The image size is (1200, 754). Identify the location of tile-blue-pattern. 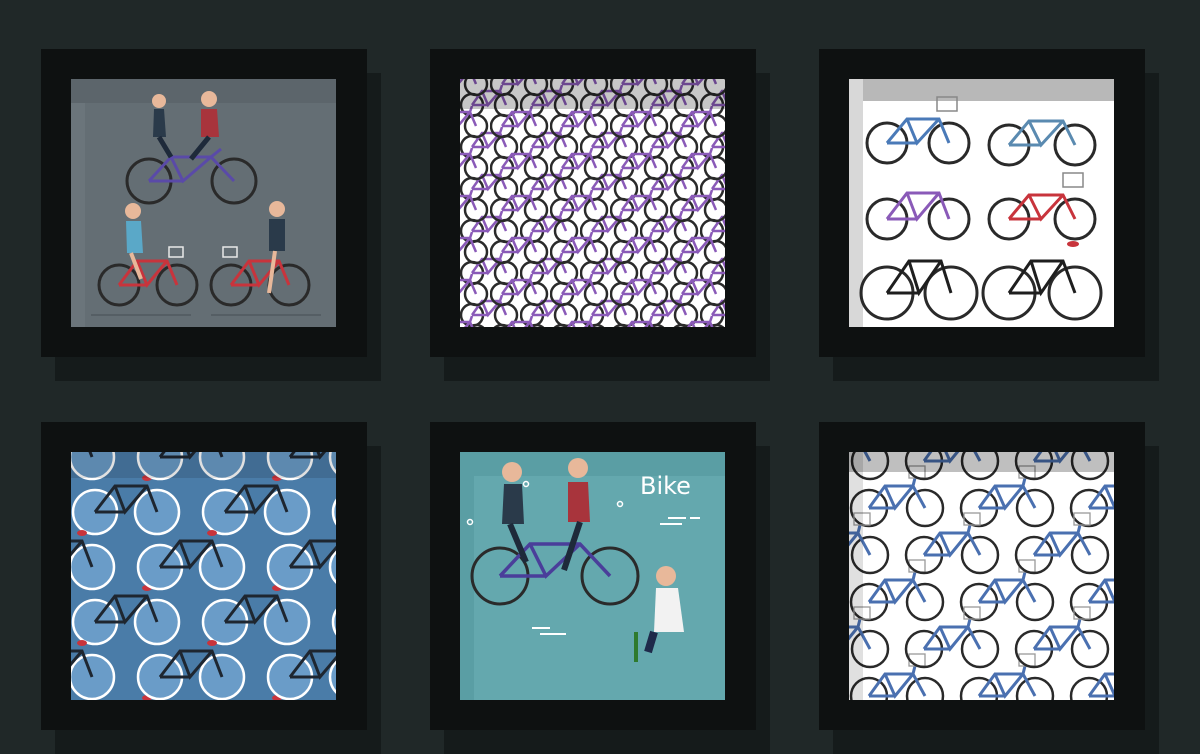
(211, 588).